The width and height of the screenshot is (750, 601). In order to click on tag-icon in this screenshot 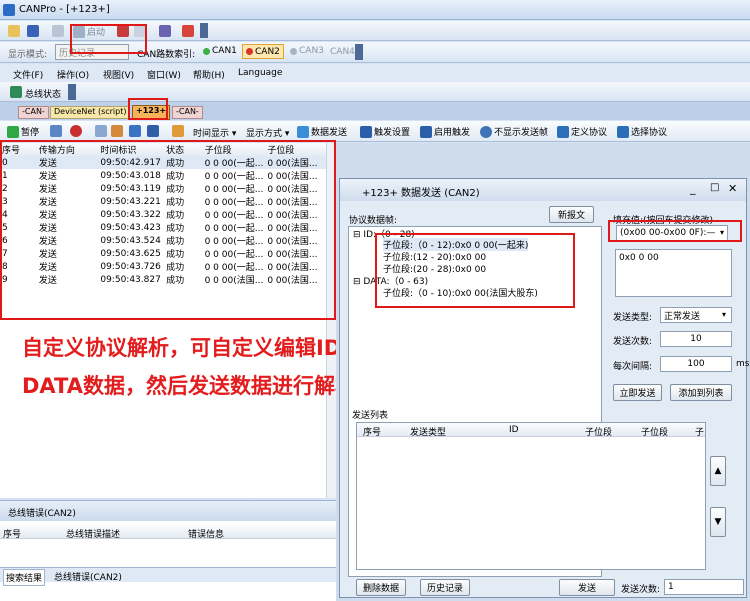, I will do `click(58, 31)`.